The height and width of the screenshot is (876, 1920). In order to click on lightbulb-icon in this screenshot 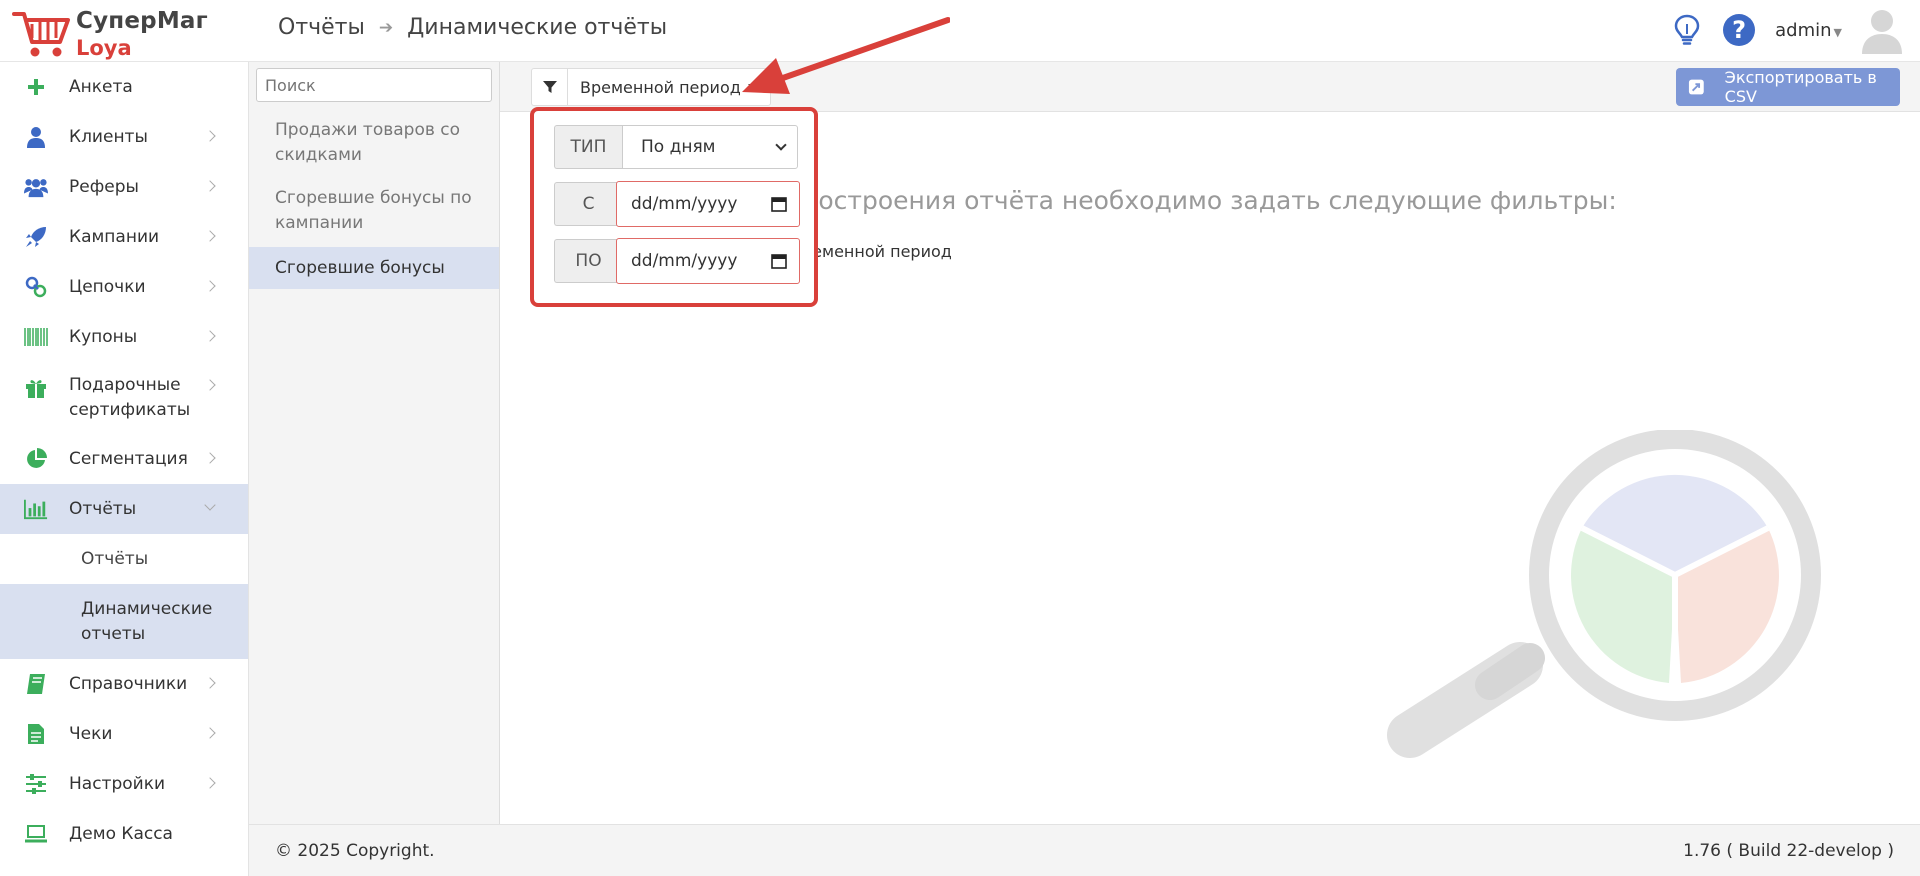, I will do `click(1687, 30)`.